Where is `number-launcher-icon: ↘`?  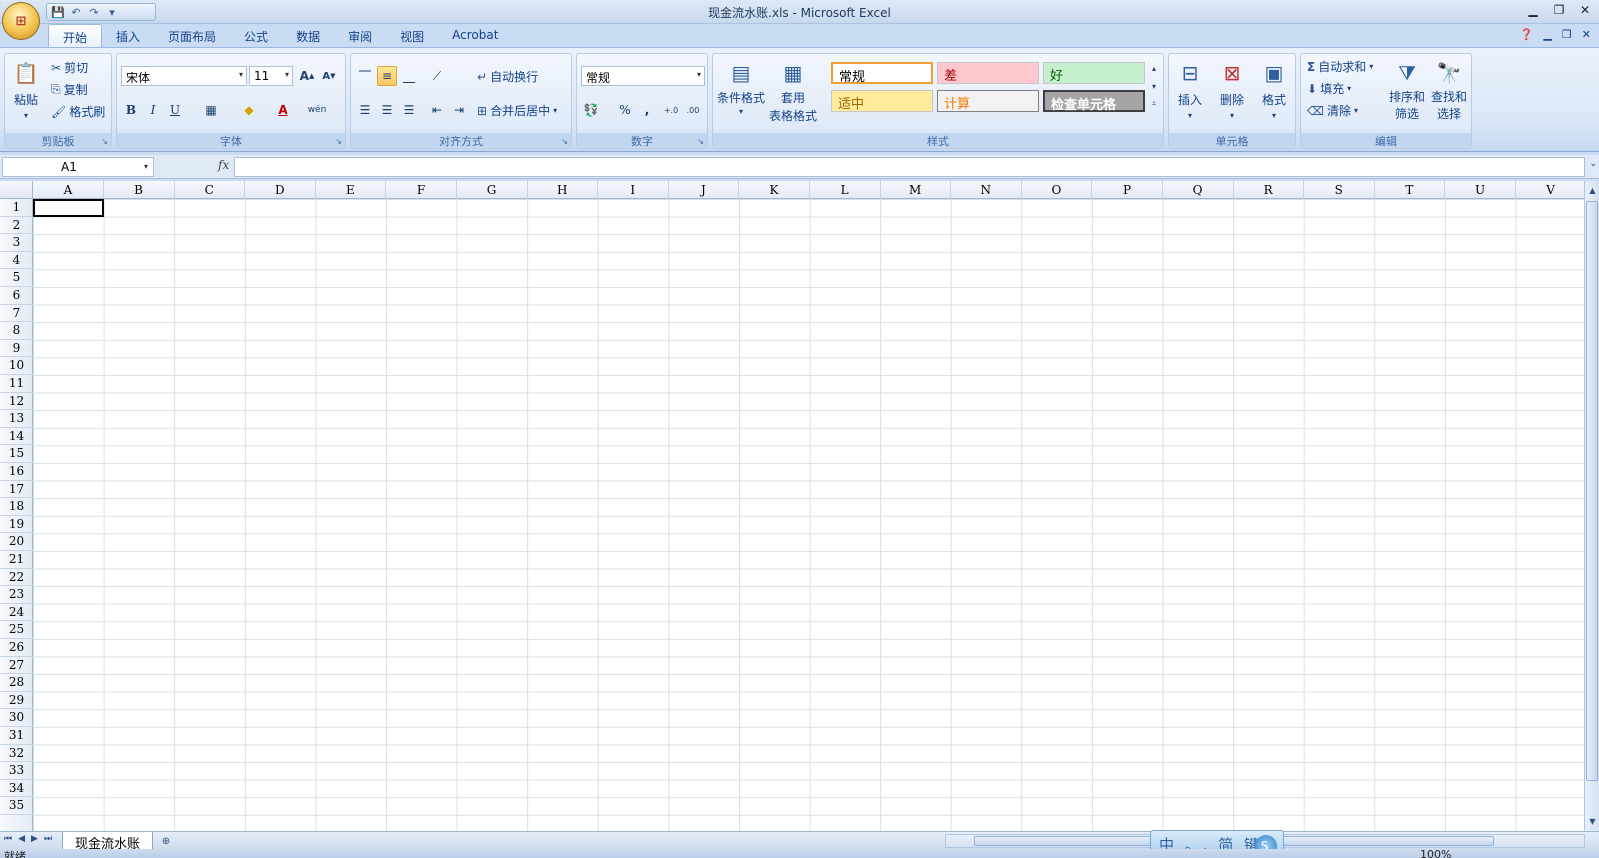
number-launcher-icon: ↘ is located at coordinates (700, 141).